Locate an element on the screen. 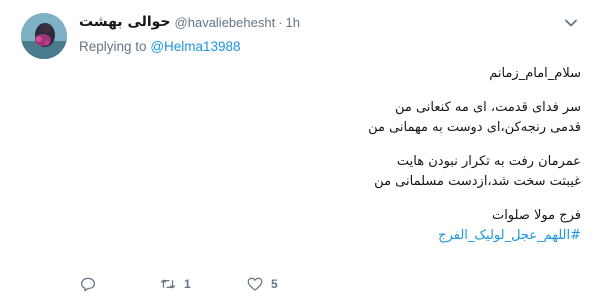 Image resolution: width=598 pixels, height=299 pixels. hashtag-link: #اللهم_عجل_لولیک_الفرج is located at coordinates (321, 236).